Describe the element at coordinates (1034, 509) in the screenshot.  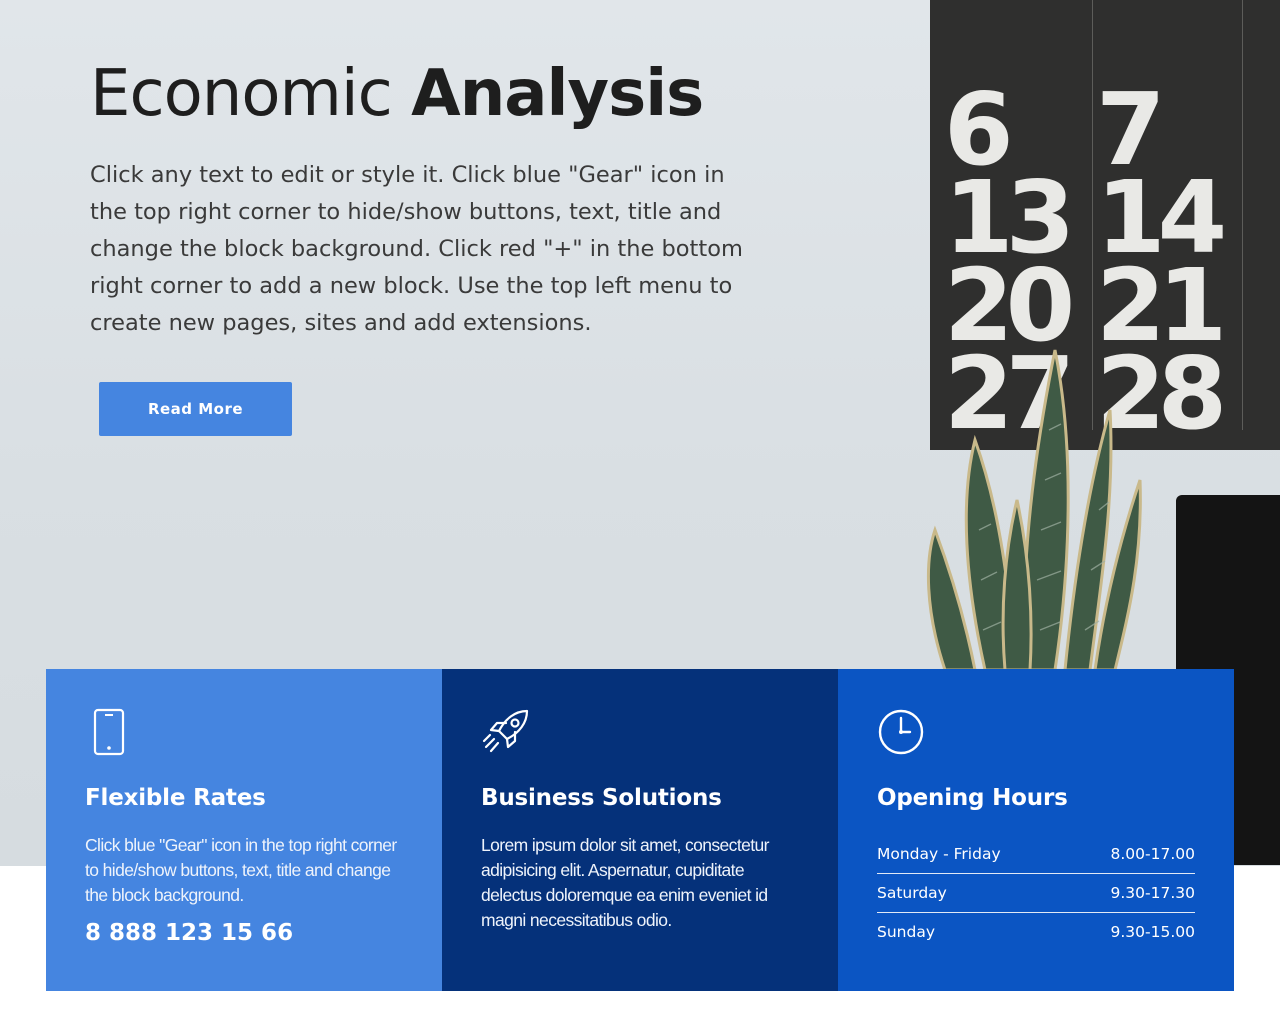
I see `snake-plant-image` at that location.